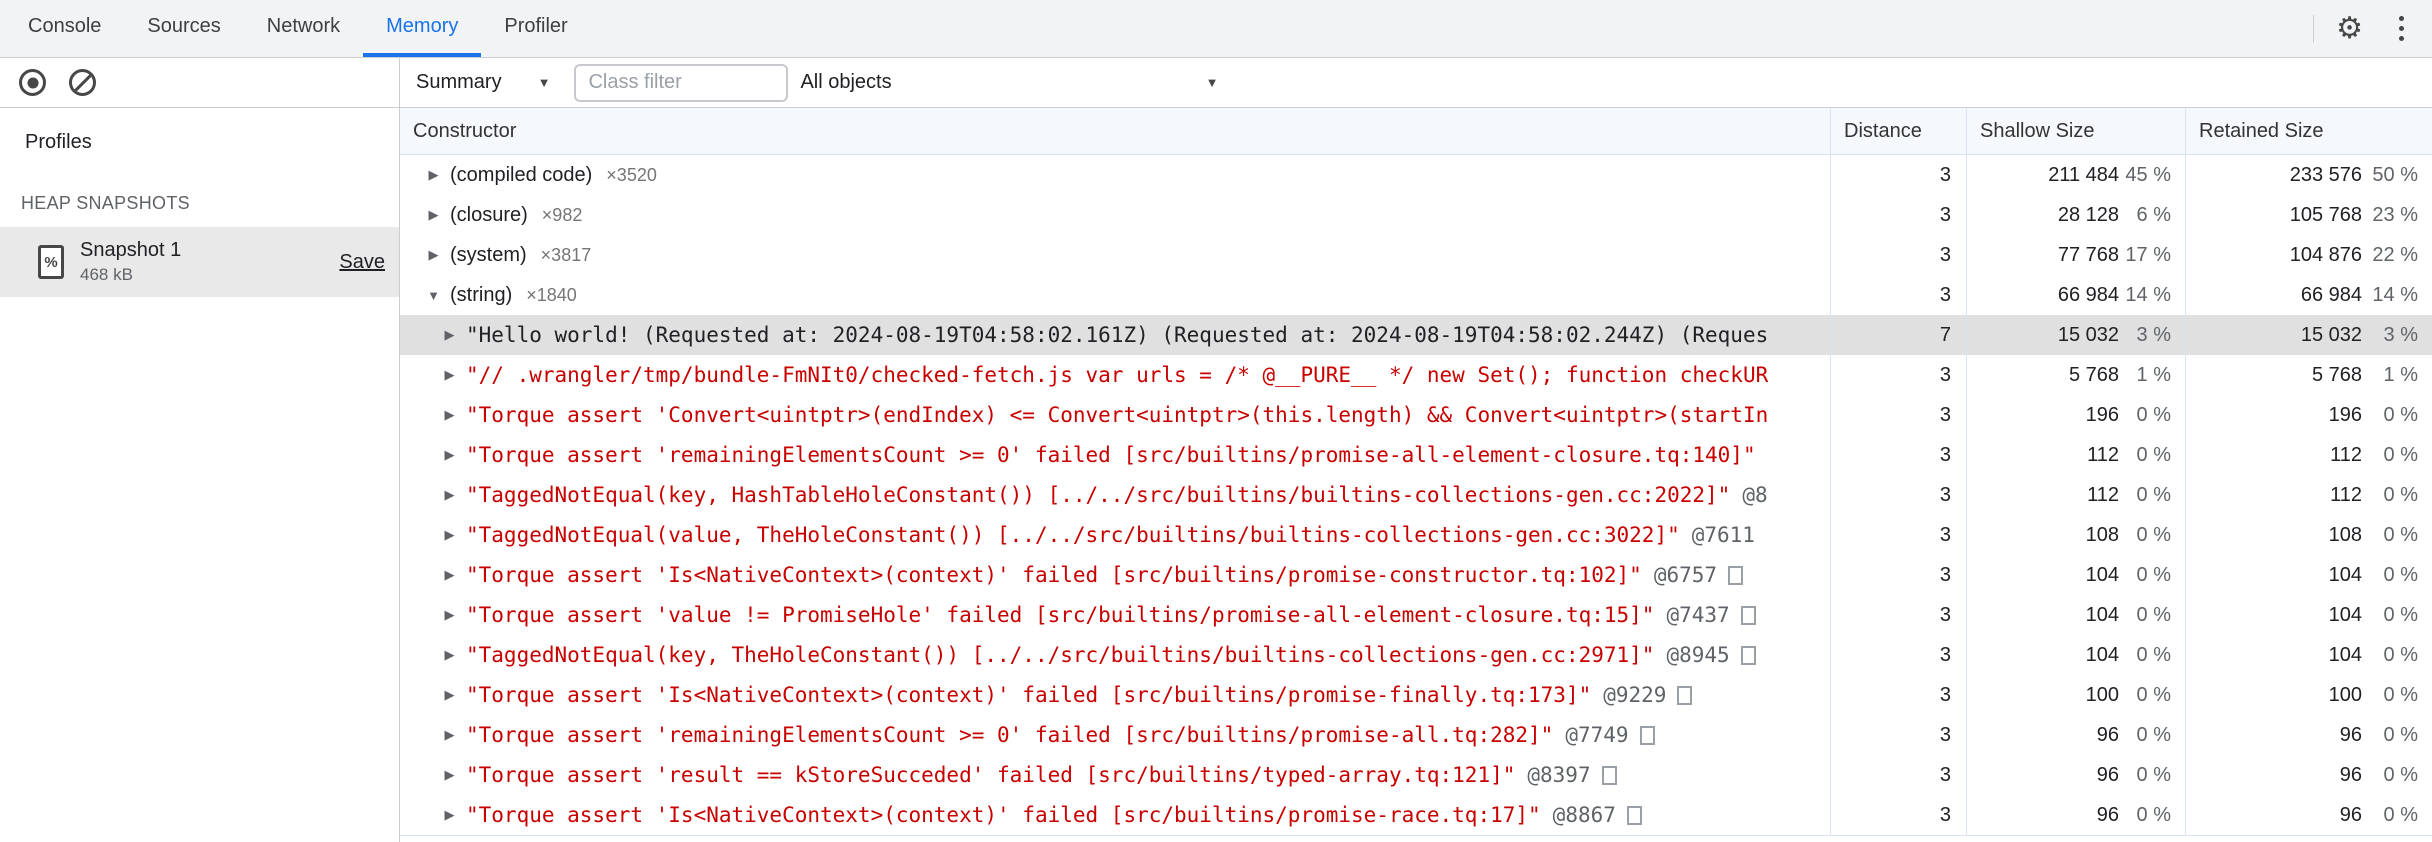 Image resolution: width=2432 pixels, height=842 pixels. Describe the element at coordinates (2075, 695) in the screenshot. I see `shallow-size-cell: 100 0 %` at that location.